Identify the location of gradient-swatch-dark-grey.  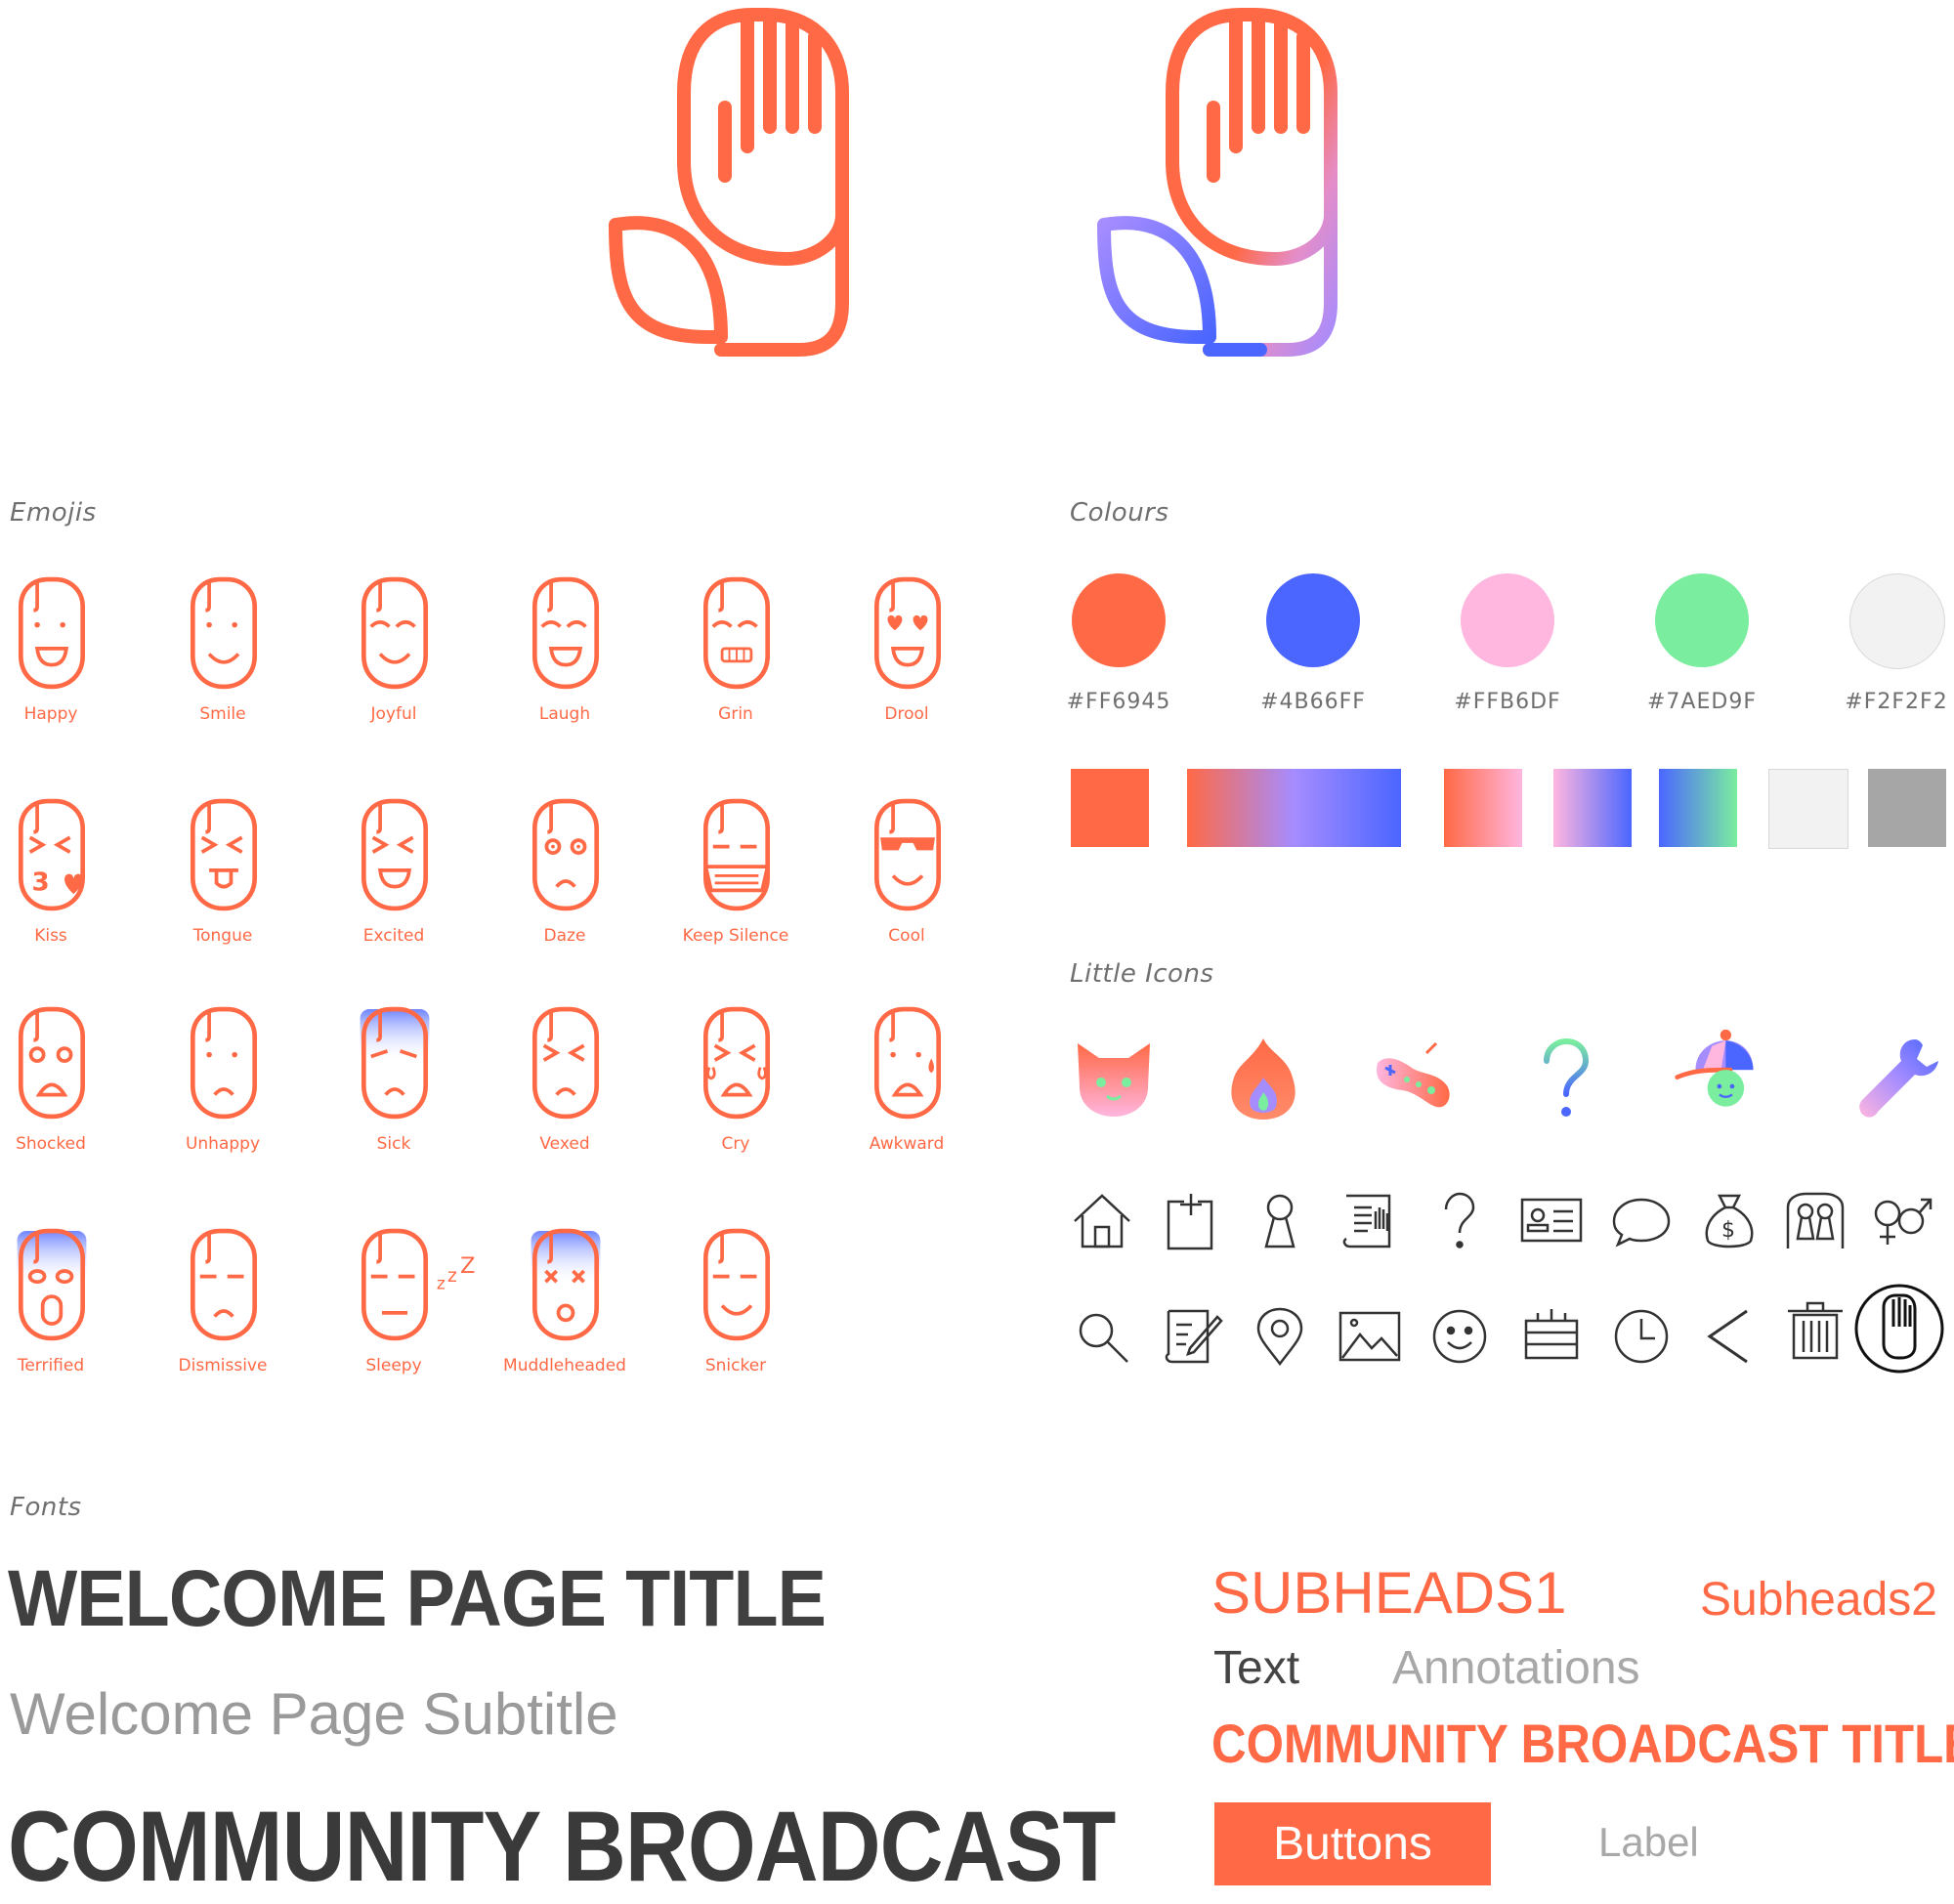
(1907, 808).